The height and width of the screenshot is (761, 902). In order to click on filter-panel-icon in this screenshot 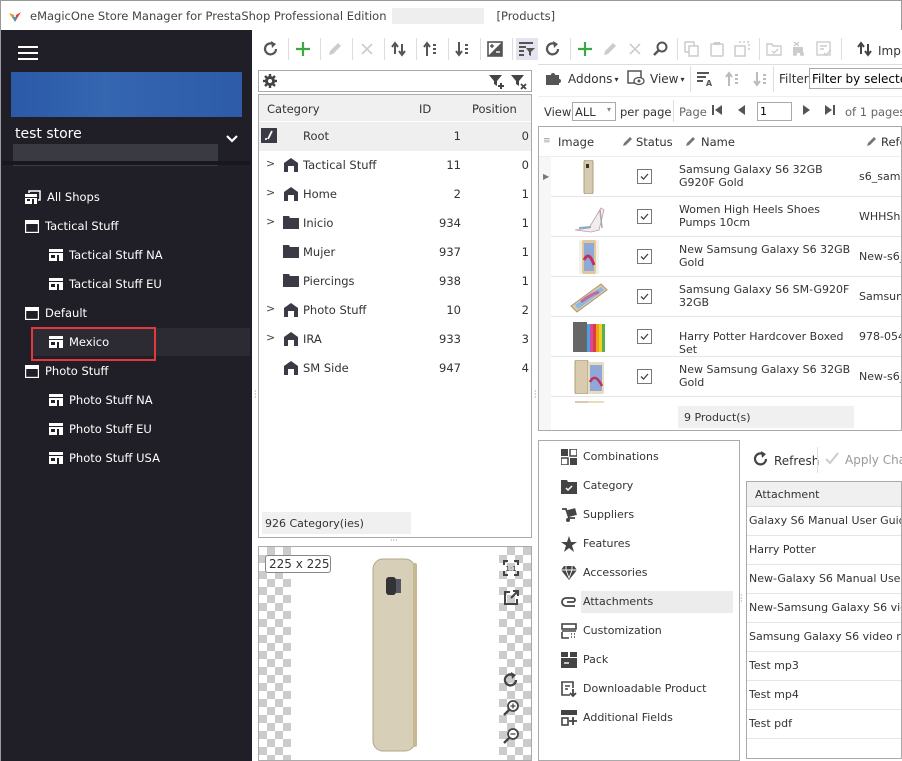, I will do `click(527, 49)`.